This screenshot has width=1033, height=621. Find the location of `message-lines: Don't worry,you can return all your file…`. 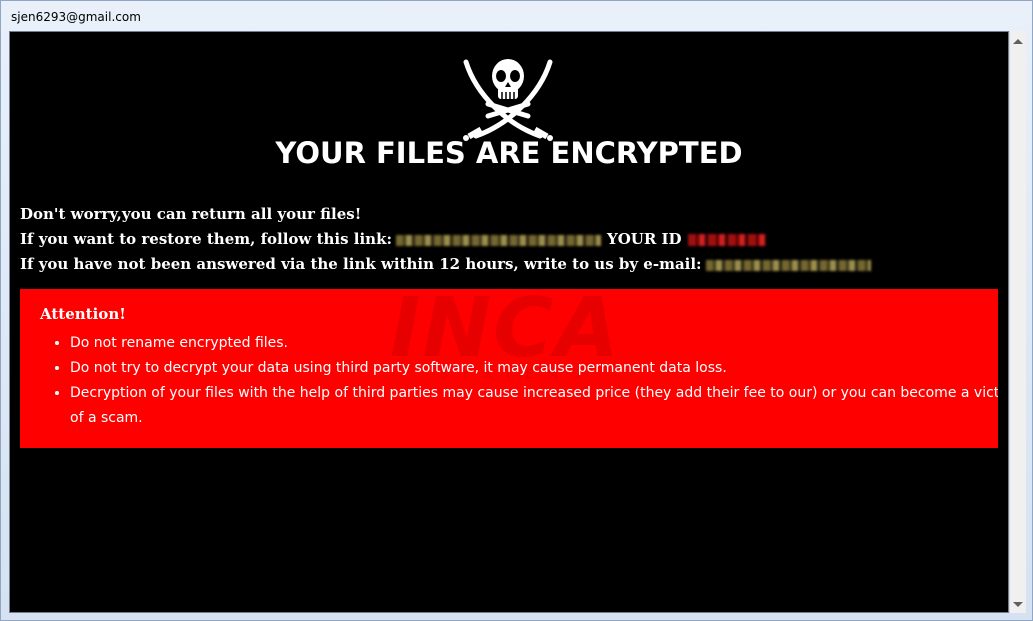

message-lines: Don't worry,you can return all your file… is located at coordinates (445, 239).